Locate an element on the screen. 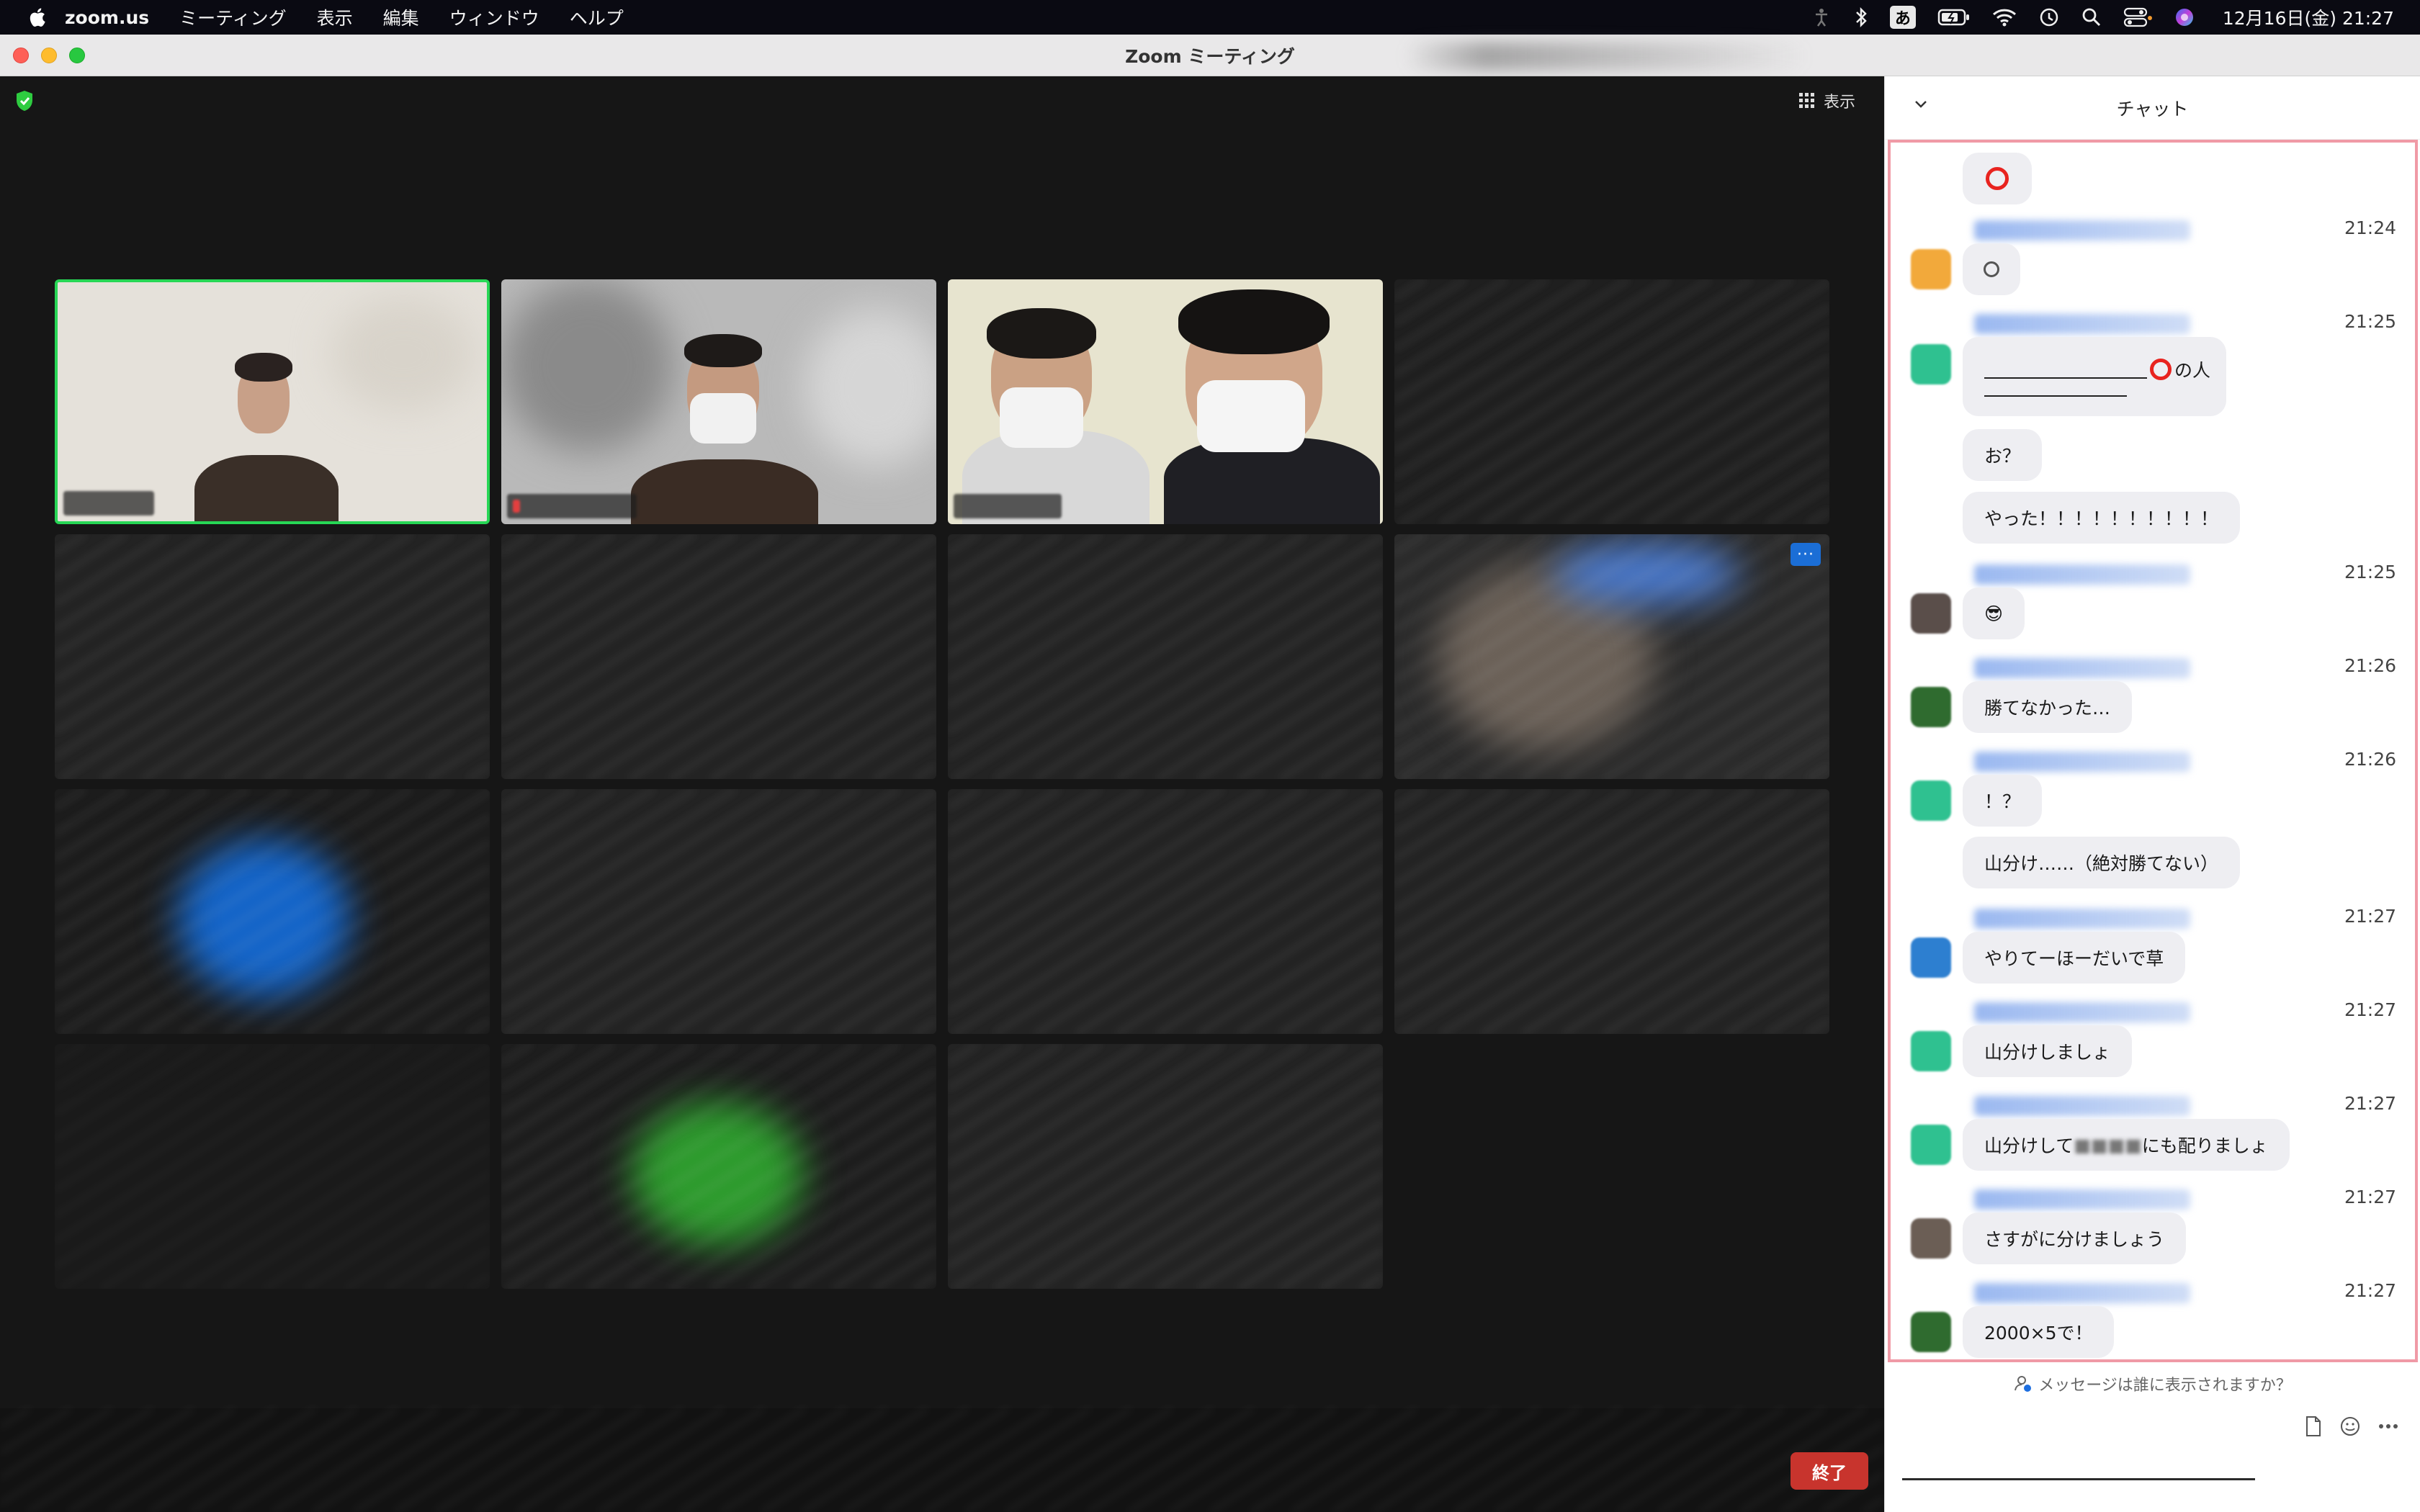 This screenshot has height=1512, width=2420. chevron-down-icon is located at coordinates (1921, 104).